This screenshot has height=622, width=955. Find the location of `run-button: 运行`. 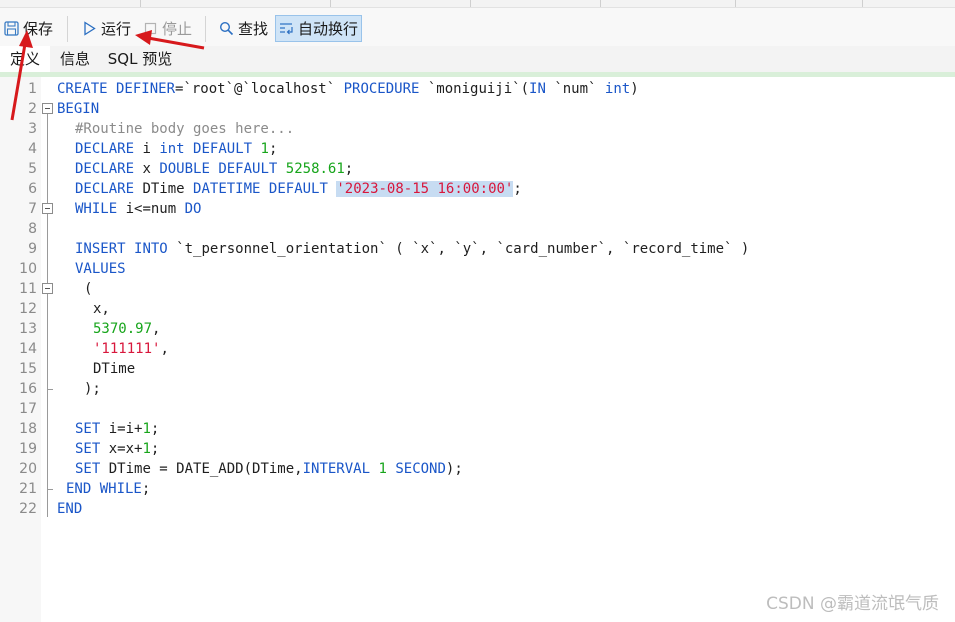

run-button: 运行 is located at coordinates (106, 28).